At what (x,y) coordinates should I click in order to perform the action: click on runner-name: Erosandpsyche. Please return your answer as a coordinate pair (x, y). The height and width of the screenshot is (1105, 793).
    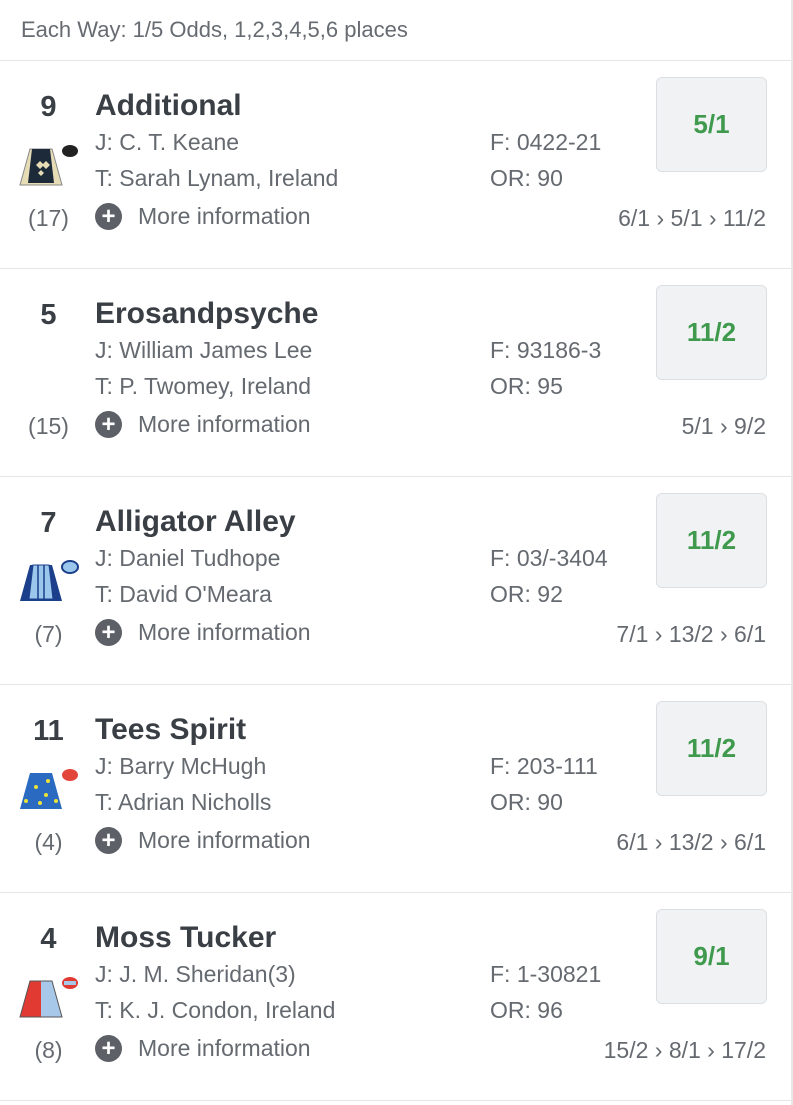
    Looking at the image, I should click on (207, 313).